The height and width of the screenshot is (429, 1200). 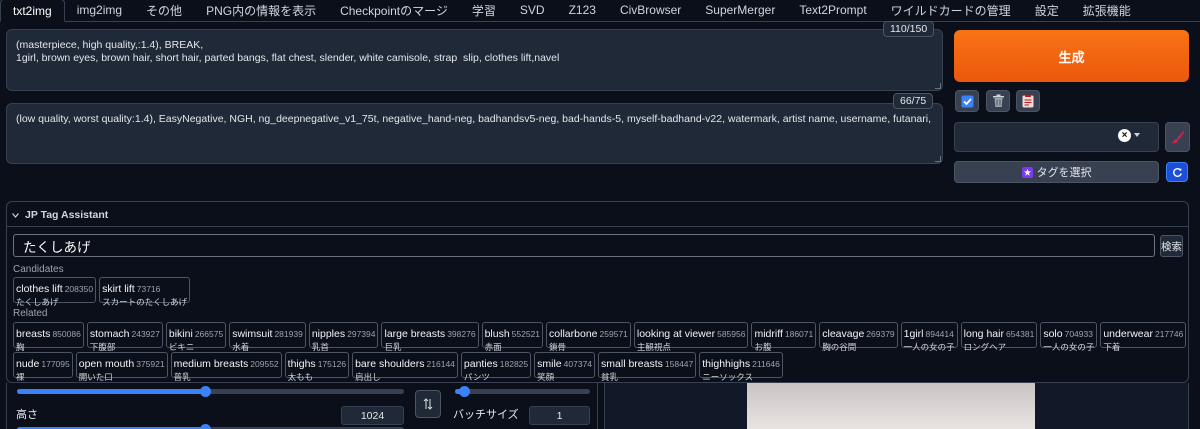 I want to click on tag-chip: cleavage 269379 胸の谷間, so click(x=858, y=337).